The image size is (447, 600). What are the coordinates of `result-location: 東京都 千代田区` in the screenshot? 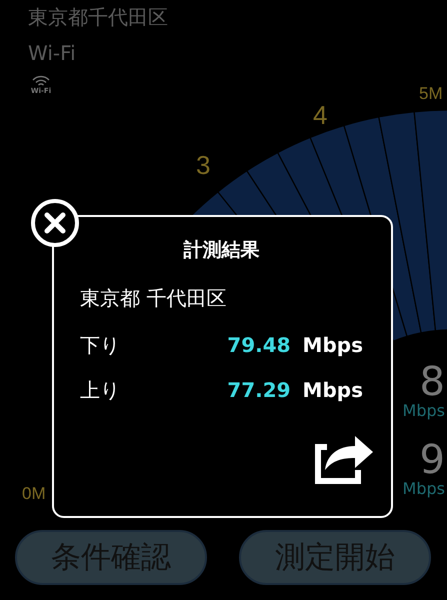 It's located at (154, 298).